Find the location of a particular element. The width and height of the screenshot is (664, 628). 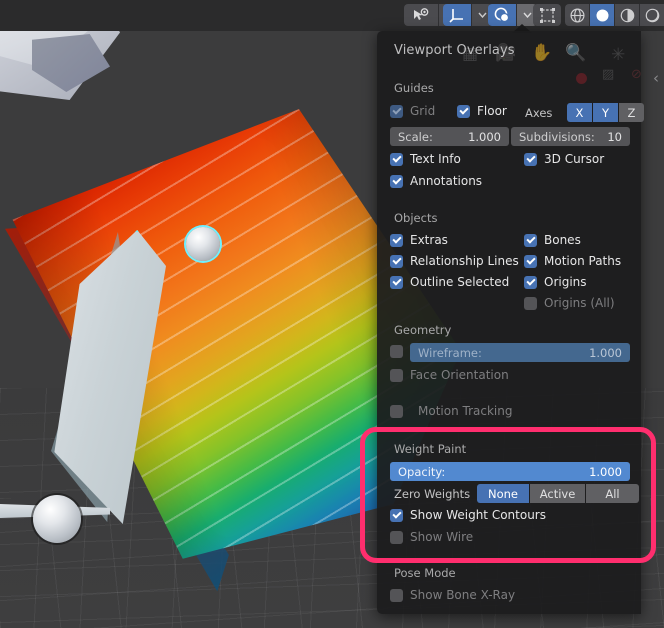

axis-toggle-y: Y is located at coordinates (605, 112).